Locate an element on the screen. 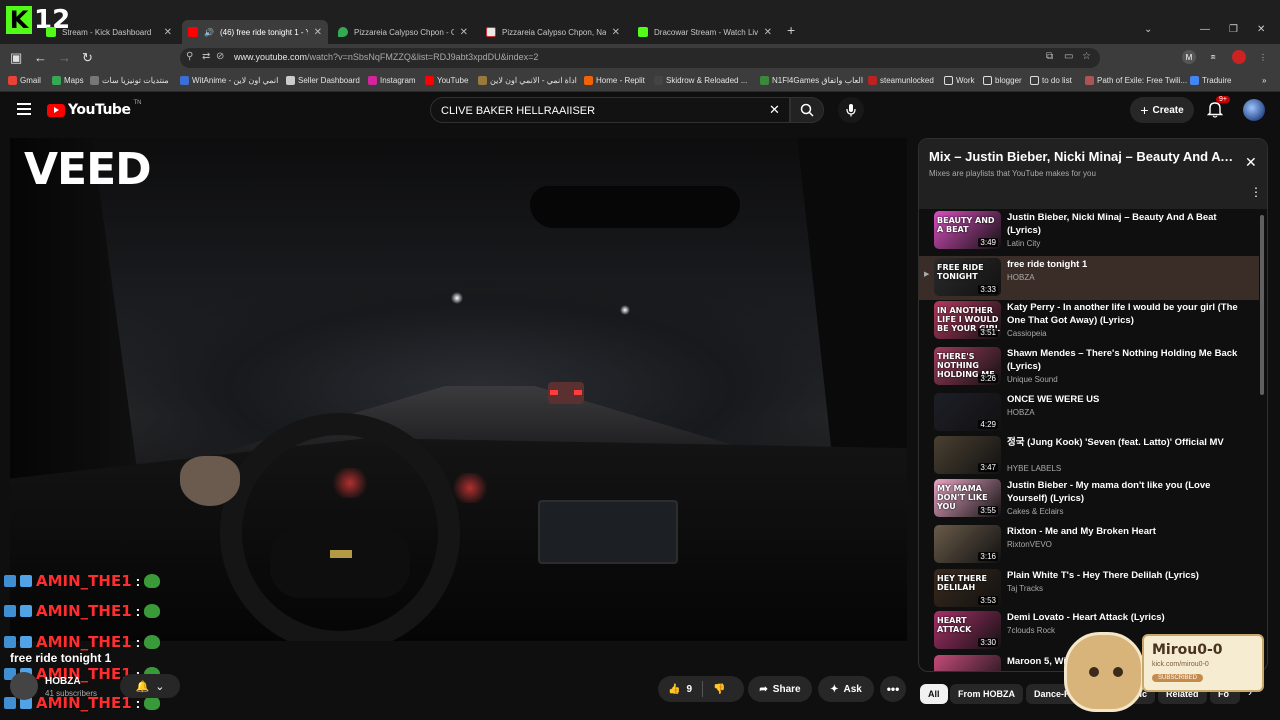  bookmark-folder: blogger is located at coordinates (1002, 80).